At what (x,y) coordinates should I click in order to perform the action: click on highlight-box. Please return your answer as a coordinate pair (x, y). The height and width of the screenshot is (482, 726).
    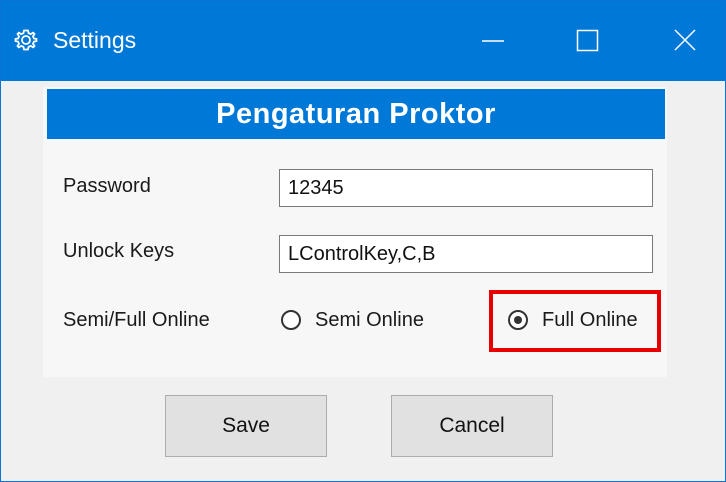
    Looking at the image, I should click on (575, 321).